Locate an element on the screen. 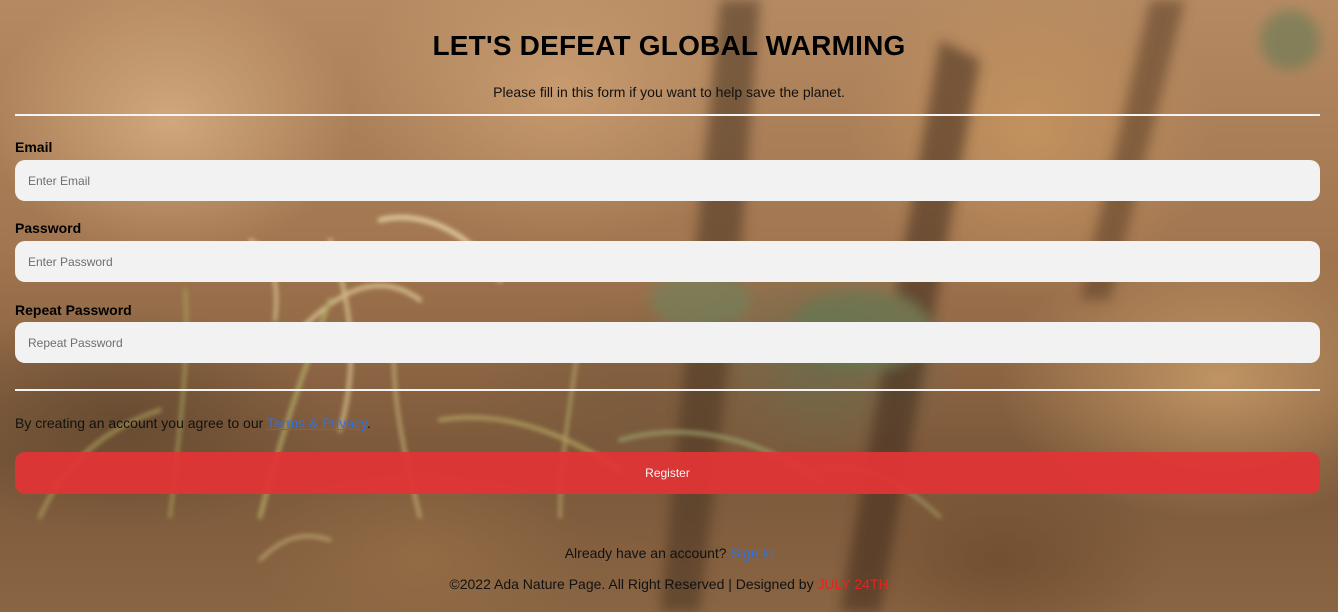 The width and height of the screenshot is (1338, 612). repeat-password-field is located at coordinates (667, 342).